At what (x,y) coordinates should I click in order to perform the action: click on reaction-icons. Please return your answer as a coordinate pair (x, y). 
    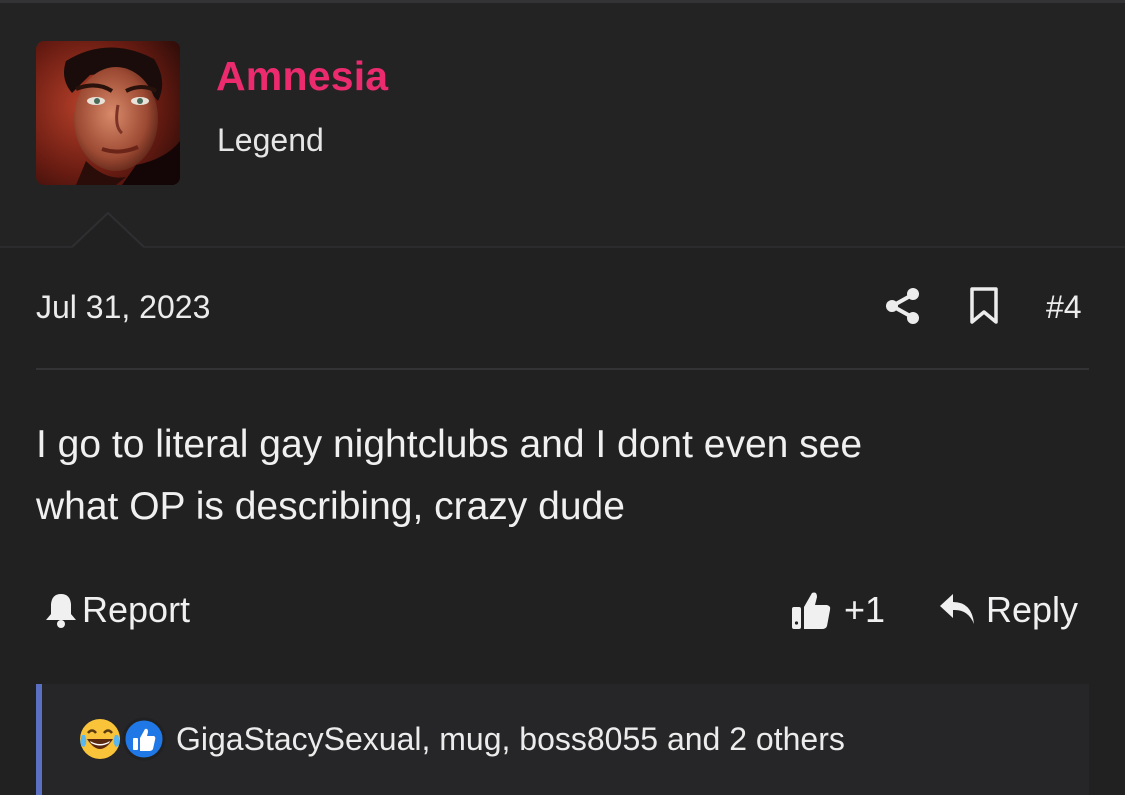
    Looking at the image, I should click on (123, 739).